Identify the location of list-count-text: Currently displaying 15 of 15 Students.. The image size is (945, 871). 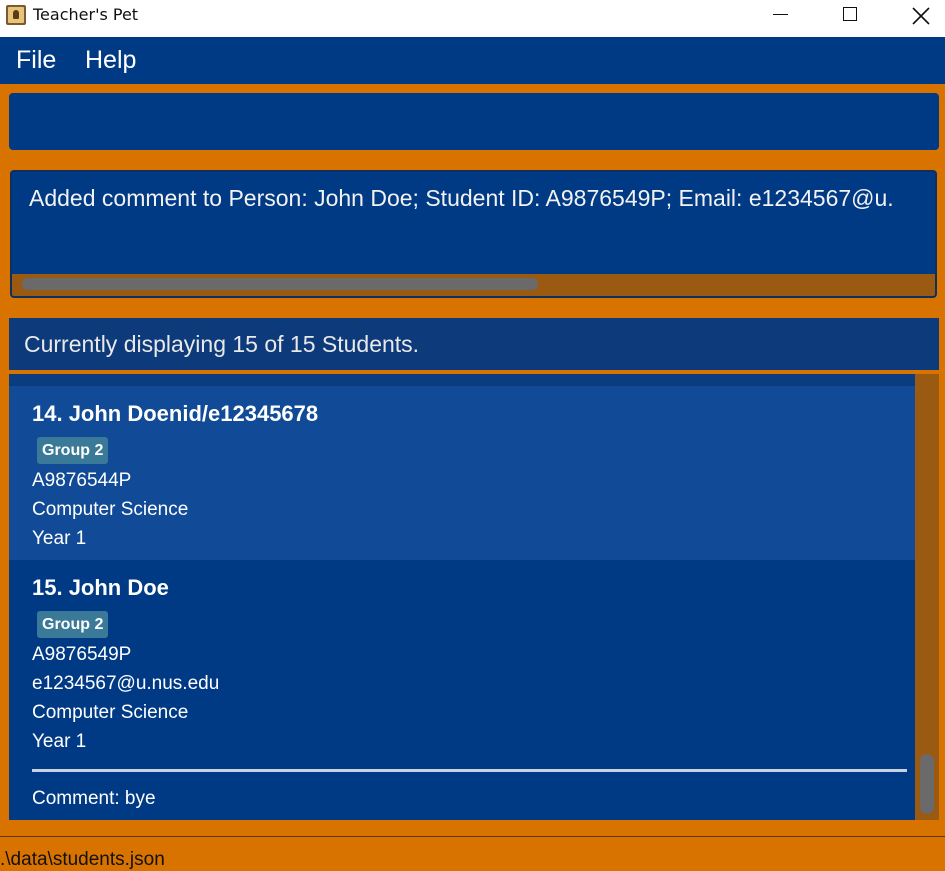
(222, 344).